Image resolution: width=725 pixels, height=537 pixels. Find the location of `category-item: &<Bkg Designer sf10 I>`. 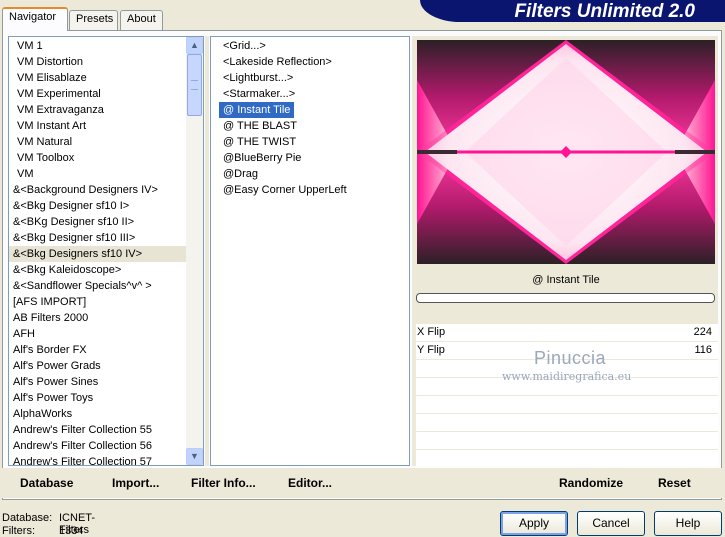

category-item: &<Bkg Designer sf10 I> is located at coordinates (106, 206).